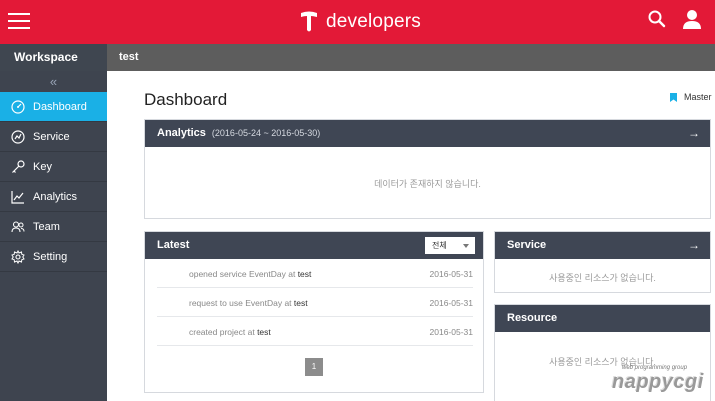  I want to click on resource-title: Resource, so click(532, 318).